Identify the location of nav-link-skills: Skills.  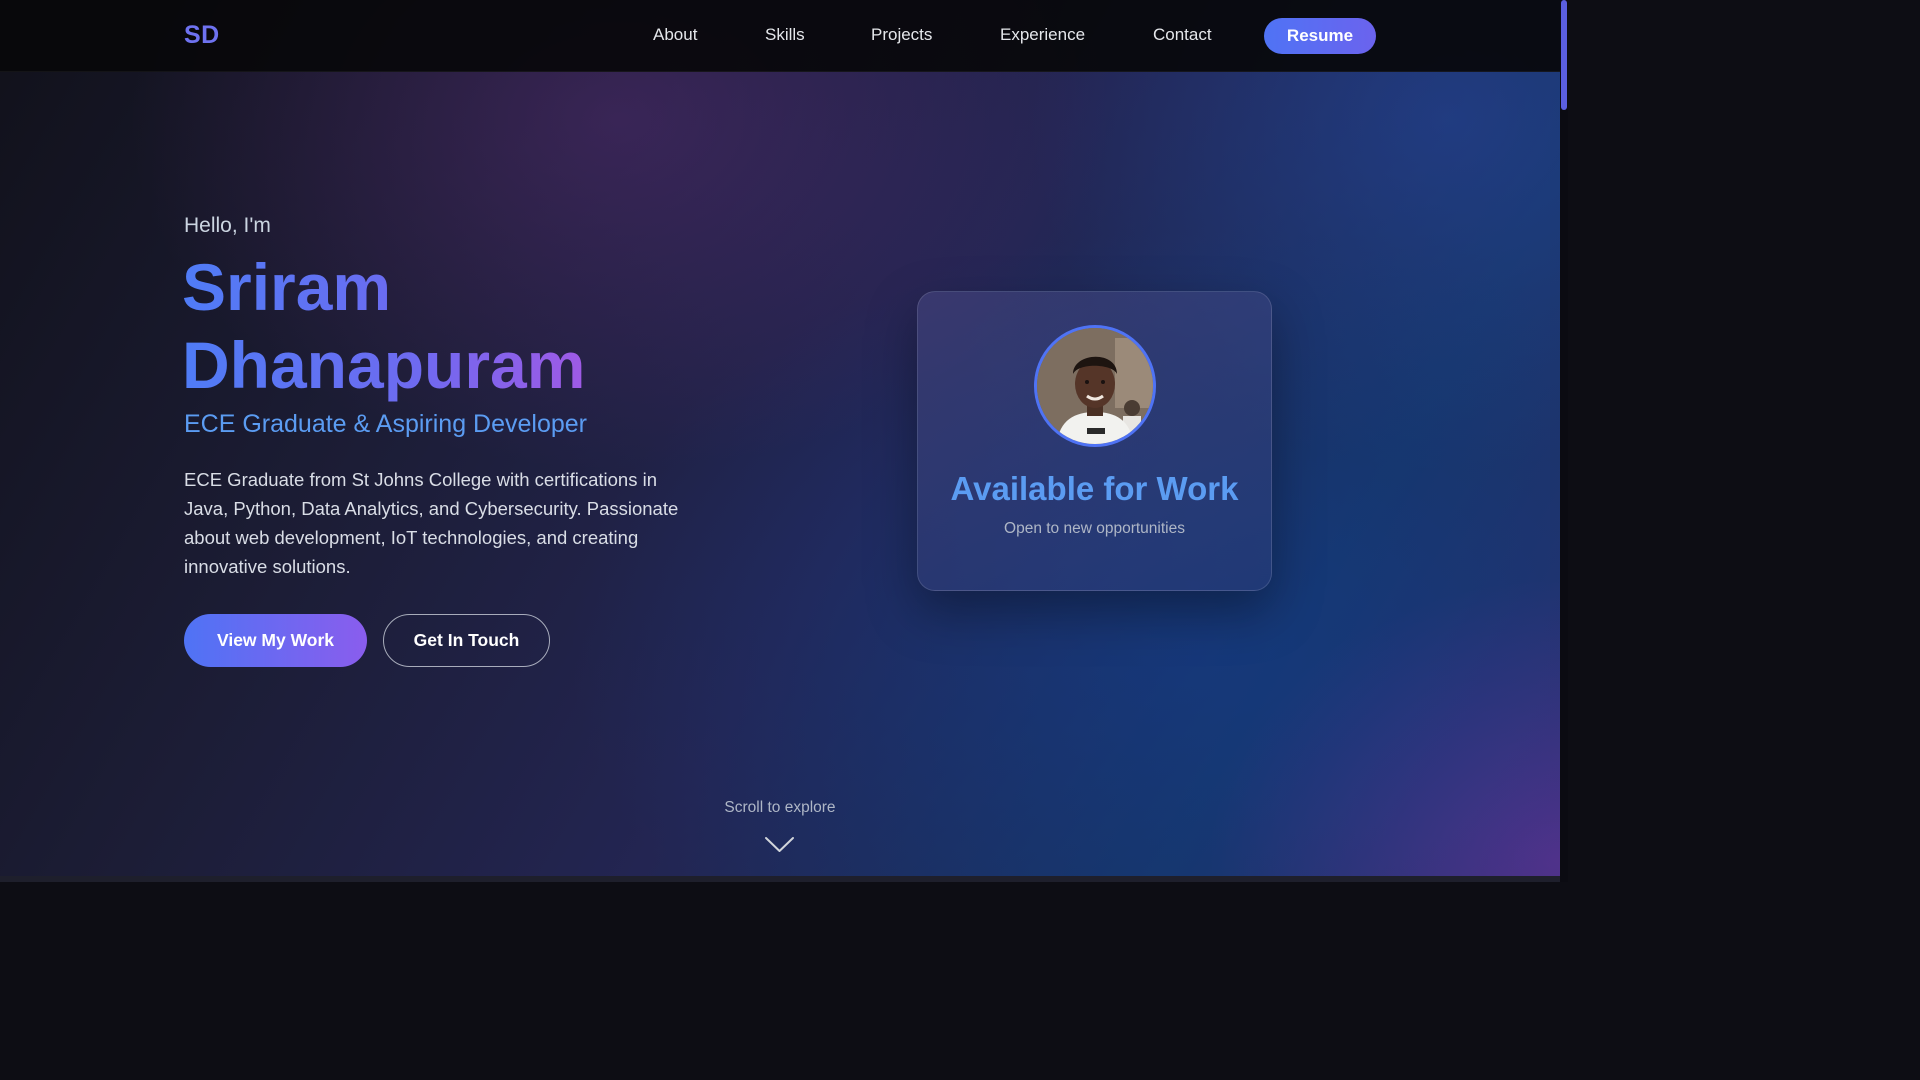
(785, 35).